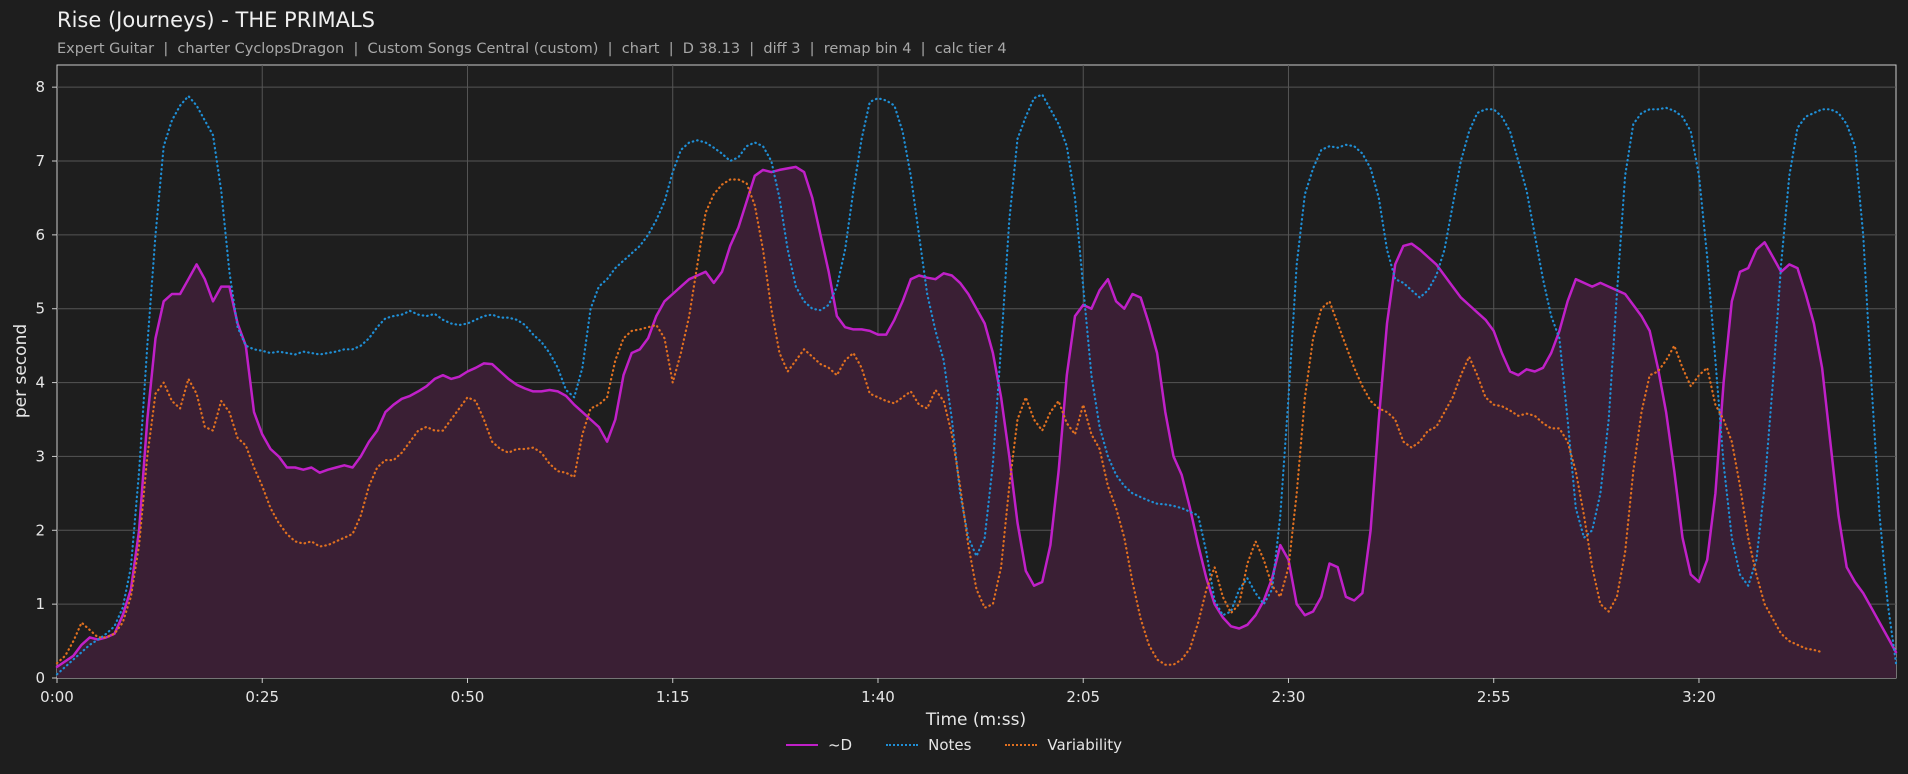 This screenshot has width=1908, height=774. I want to click on x-axis-label: Time (m:ss), so click(975, 720).